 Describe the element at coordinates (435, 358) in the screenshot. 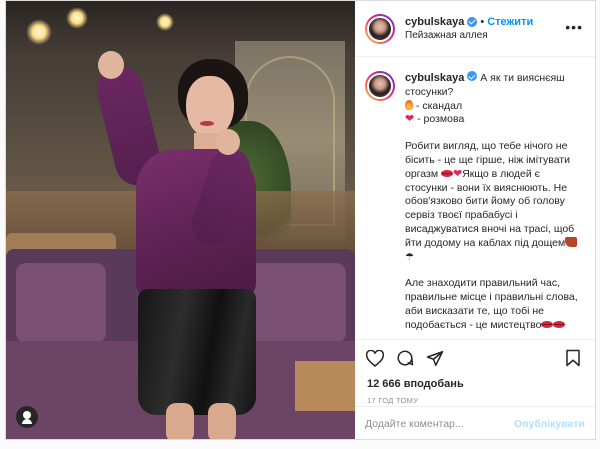

I see `share-icon` at that location.